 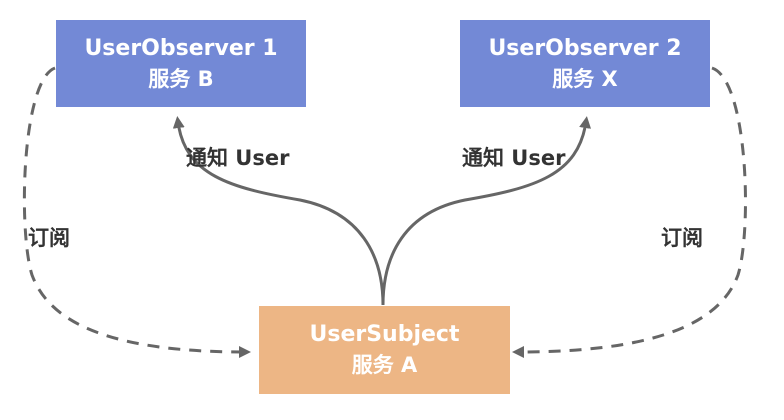 What do you see at coordinates (585, 78) in the screenshot?
I see `observer-2-subtitle: 服务 X` at bounding box center [585, 78].